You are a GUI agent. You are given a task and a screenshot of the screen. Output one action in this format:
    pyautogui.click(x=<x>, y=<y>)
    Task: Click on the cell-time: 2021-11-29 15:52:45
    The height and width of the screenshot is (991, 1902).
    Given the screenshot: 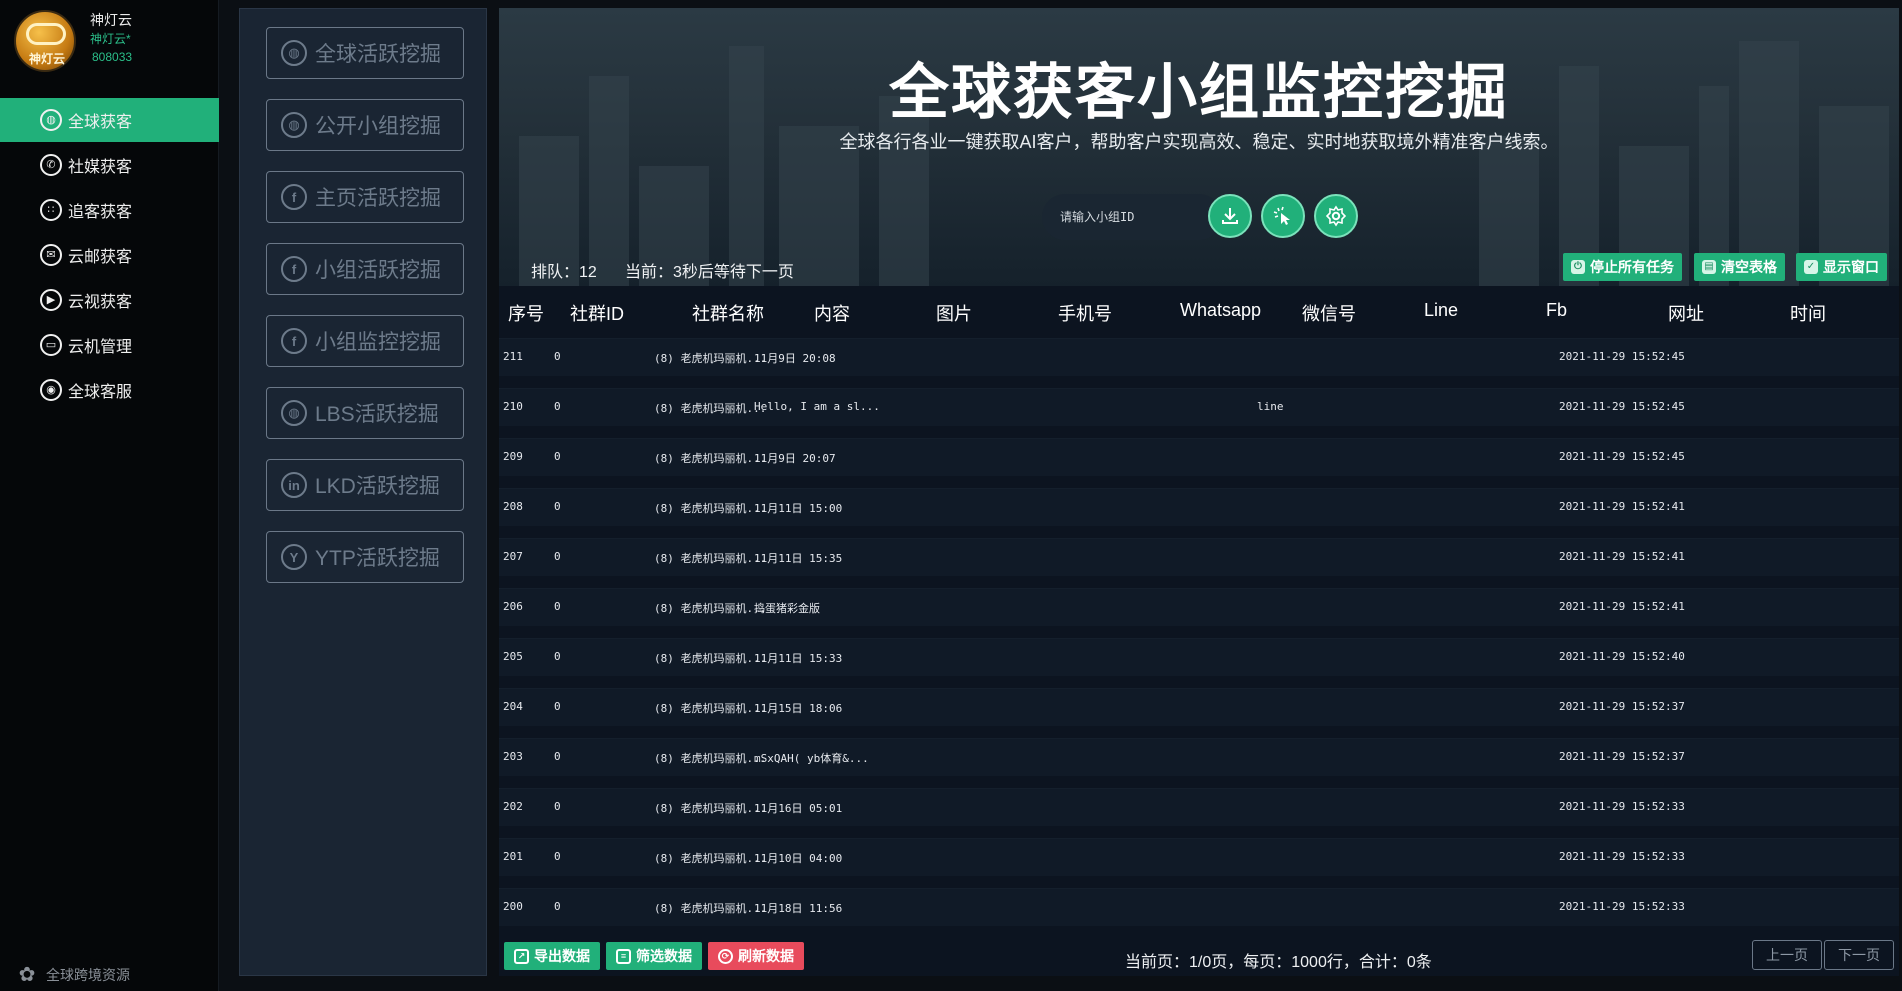 What is the action you would take?
    pyautogui.click(x=1622, y=456)
    